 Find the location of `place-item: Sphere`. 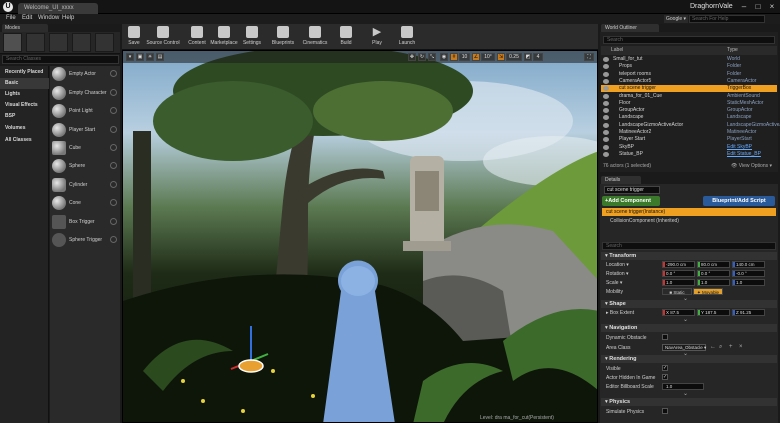

place-item: Sphere is located at coordinates (85, 166).